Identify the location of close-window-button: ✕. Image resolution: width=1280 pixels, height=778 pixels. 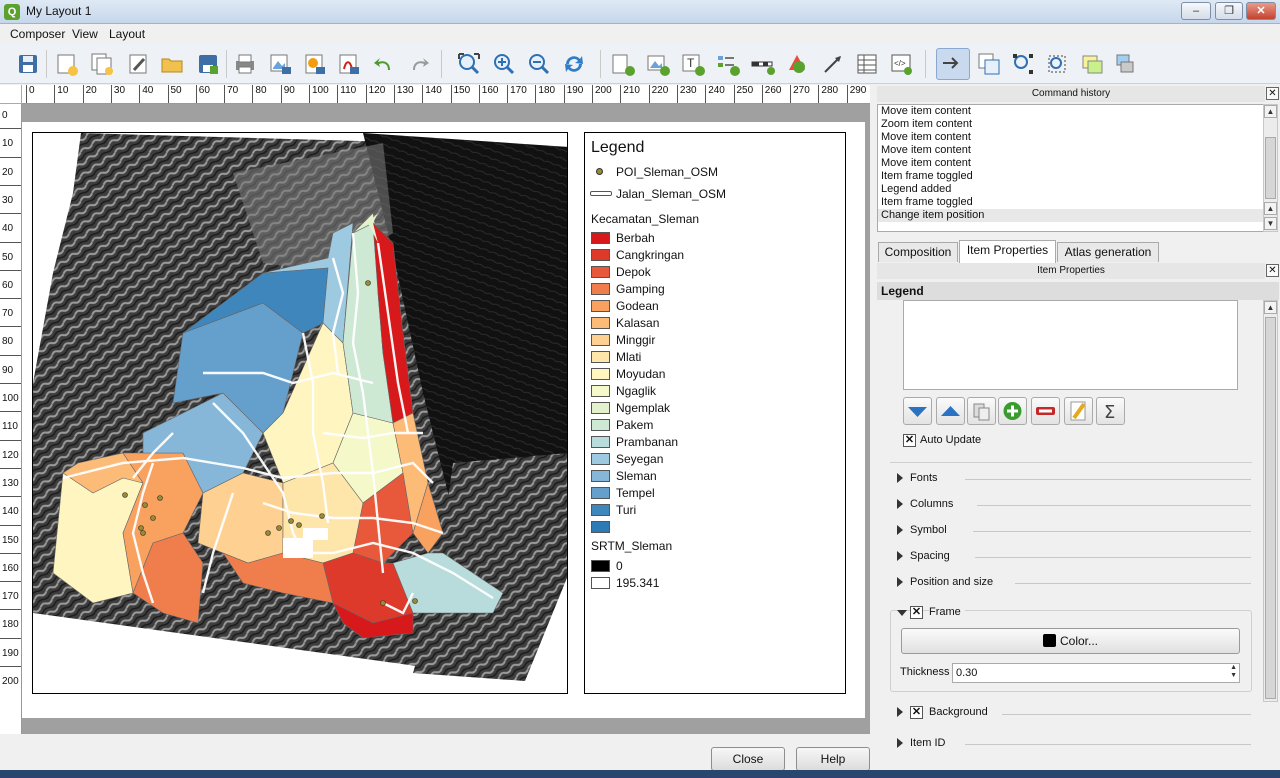
(1261, 11).